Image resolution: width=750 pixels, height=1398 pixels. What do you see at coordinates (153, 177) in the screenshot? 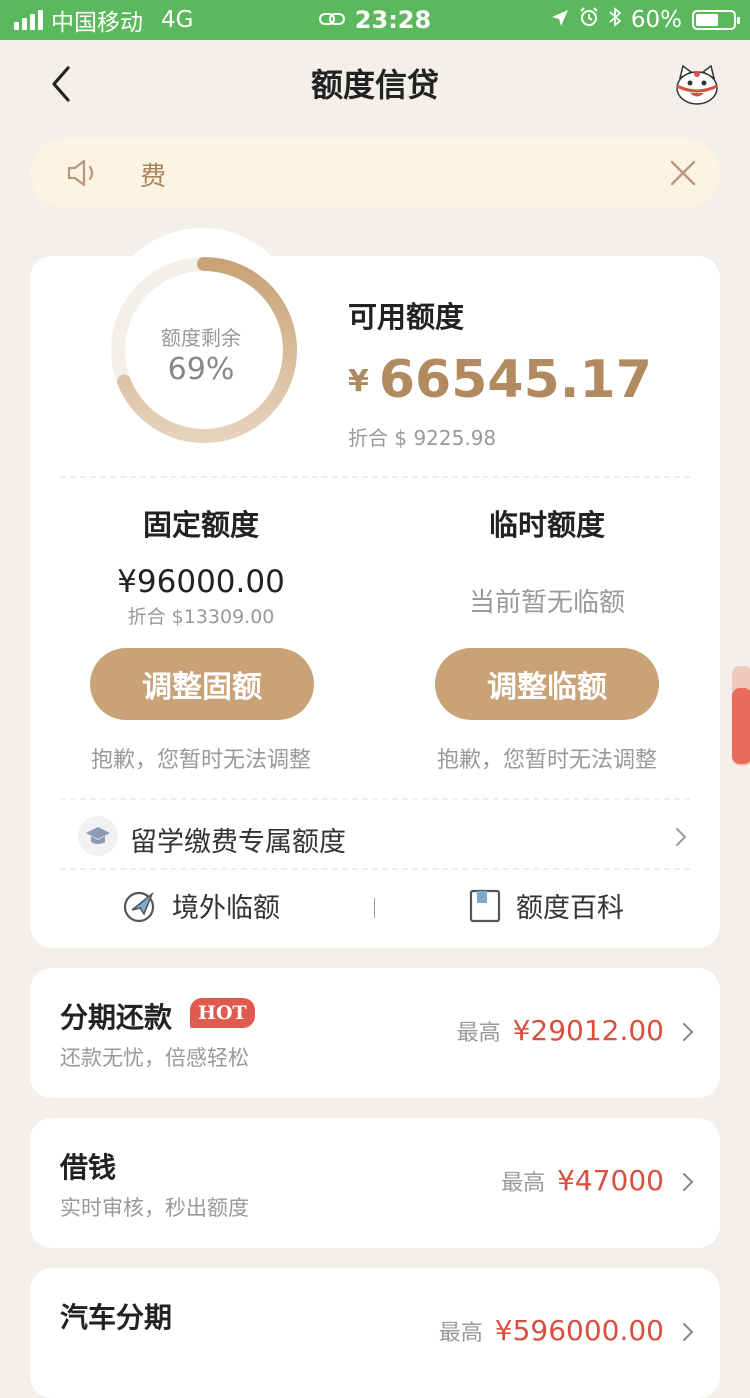
I see `notice-text: 费` at bounding box center [153, 177].